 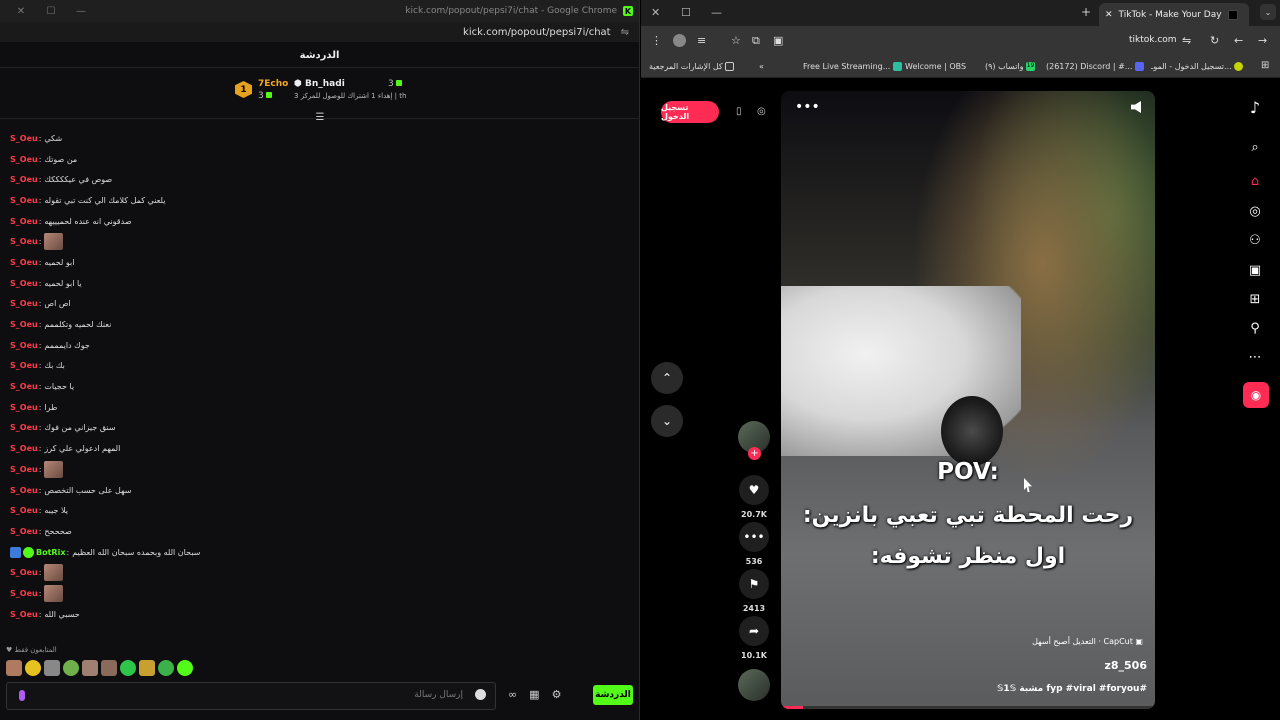 What do you see at coordinates (1011, 66) in the screenshot?
I see `bookmark-item: واتساب (٩) 19` at bounding box center [1011, 66].